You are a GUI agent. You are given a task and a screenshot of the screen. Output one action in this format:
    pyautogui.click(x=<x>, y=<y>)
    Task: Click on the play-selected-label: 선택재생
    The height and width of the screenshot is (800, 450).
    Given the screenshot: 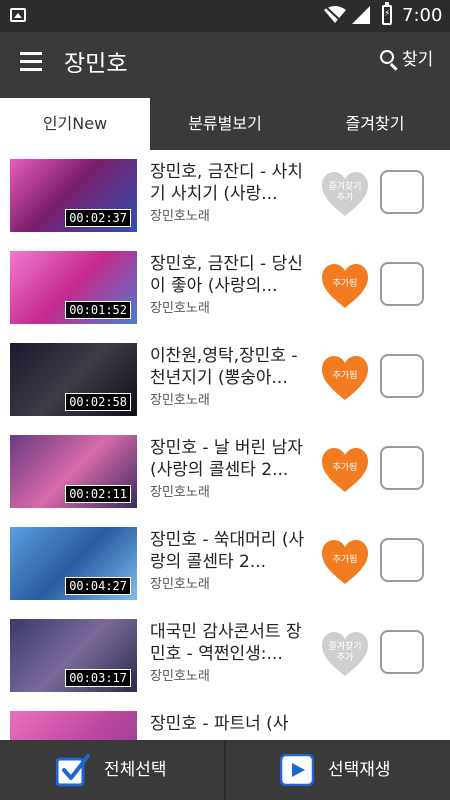 What is the action you would take?
    pyautogui.click(x=359, y=770)
    